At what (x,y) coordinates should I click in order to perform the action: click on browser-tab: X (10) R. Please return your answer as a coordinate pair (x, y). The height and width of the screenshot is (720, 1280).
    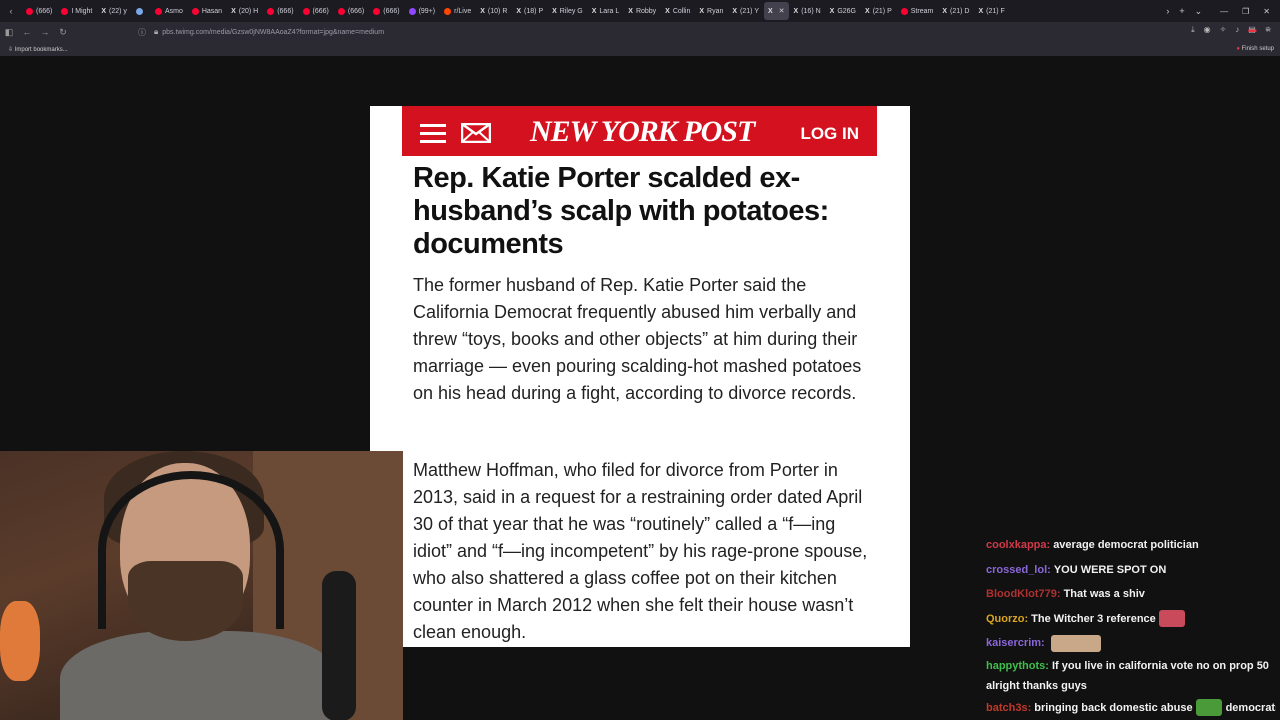
    Looking at the image, I should click on (493, 11).